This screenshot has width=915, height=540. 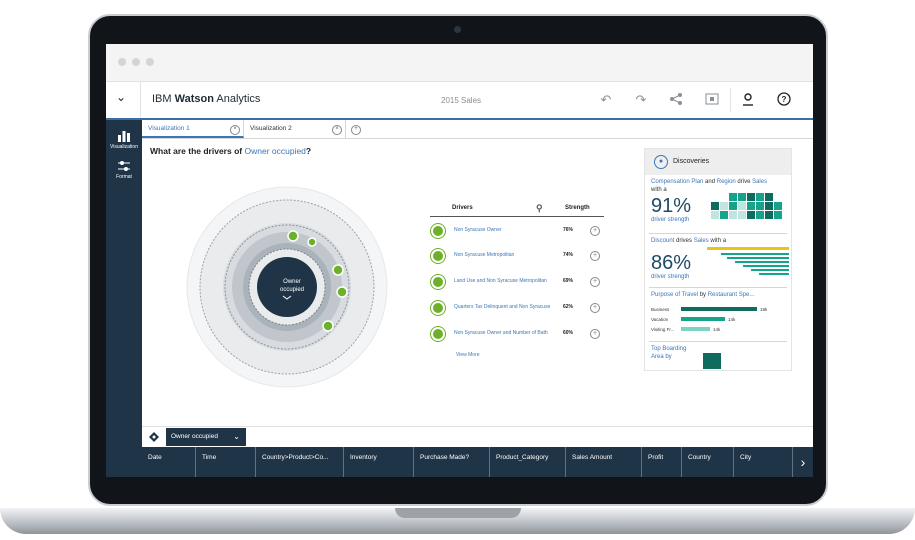 I want to click on strength-col-label: Strength, so click(x=577, y=208).